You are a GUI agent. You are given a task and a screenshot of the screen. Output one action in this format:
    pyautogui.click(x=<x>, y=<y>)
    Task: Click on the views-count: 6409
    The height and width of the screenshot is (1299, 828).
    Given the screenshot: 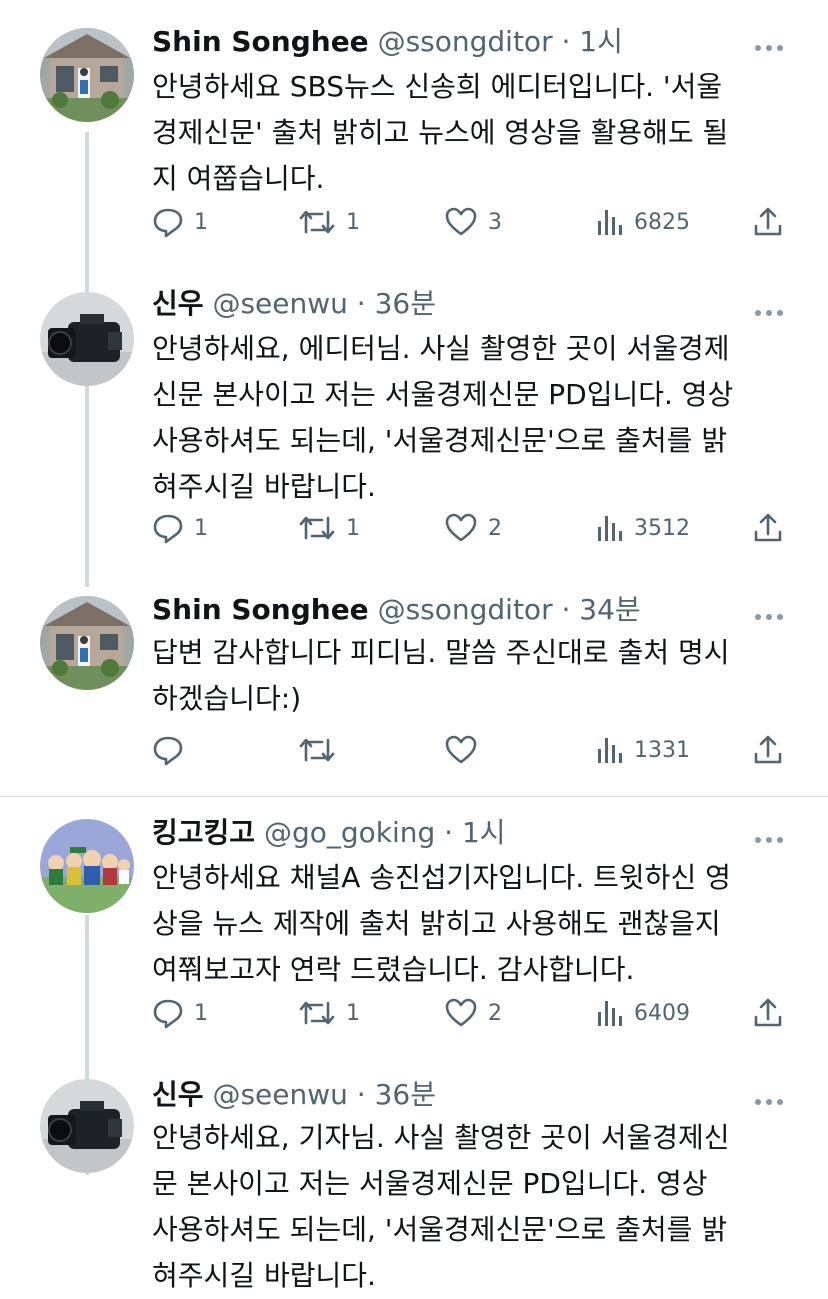 What is the action you would take?
    pyautogui.click(x=662, y=1013)
    